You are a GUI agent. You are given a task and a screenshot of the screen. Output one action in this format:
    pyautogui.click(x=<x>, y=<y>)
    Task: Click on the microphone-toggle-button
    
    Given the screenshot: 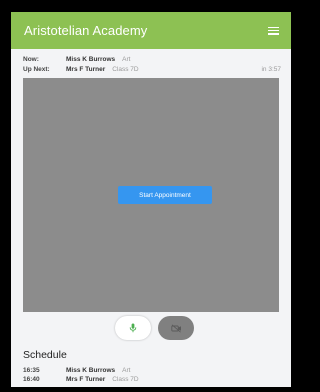 What is the action you would take?
    pyautogui.click(x=133, y=328)
    